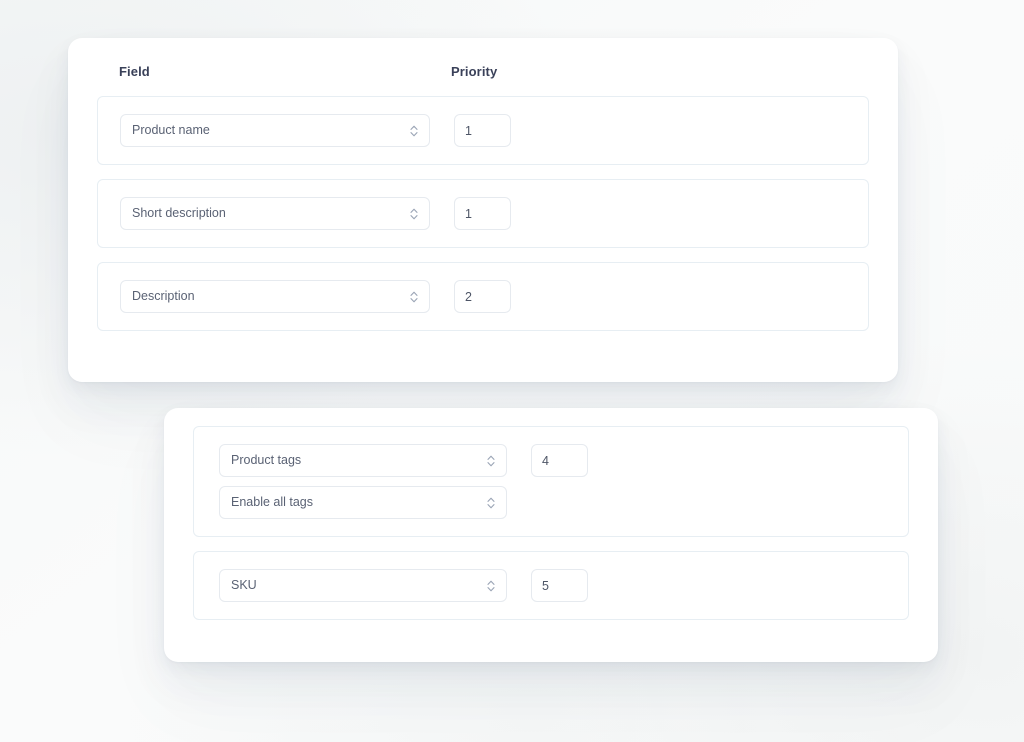 Image resolution: width=1024 pixels, height=742 pixels. I want to click on field-select: Product name, so click(275, 130).